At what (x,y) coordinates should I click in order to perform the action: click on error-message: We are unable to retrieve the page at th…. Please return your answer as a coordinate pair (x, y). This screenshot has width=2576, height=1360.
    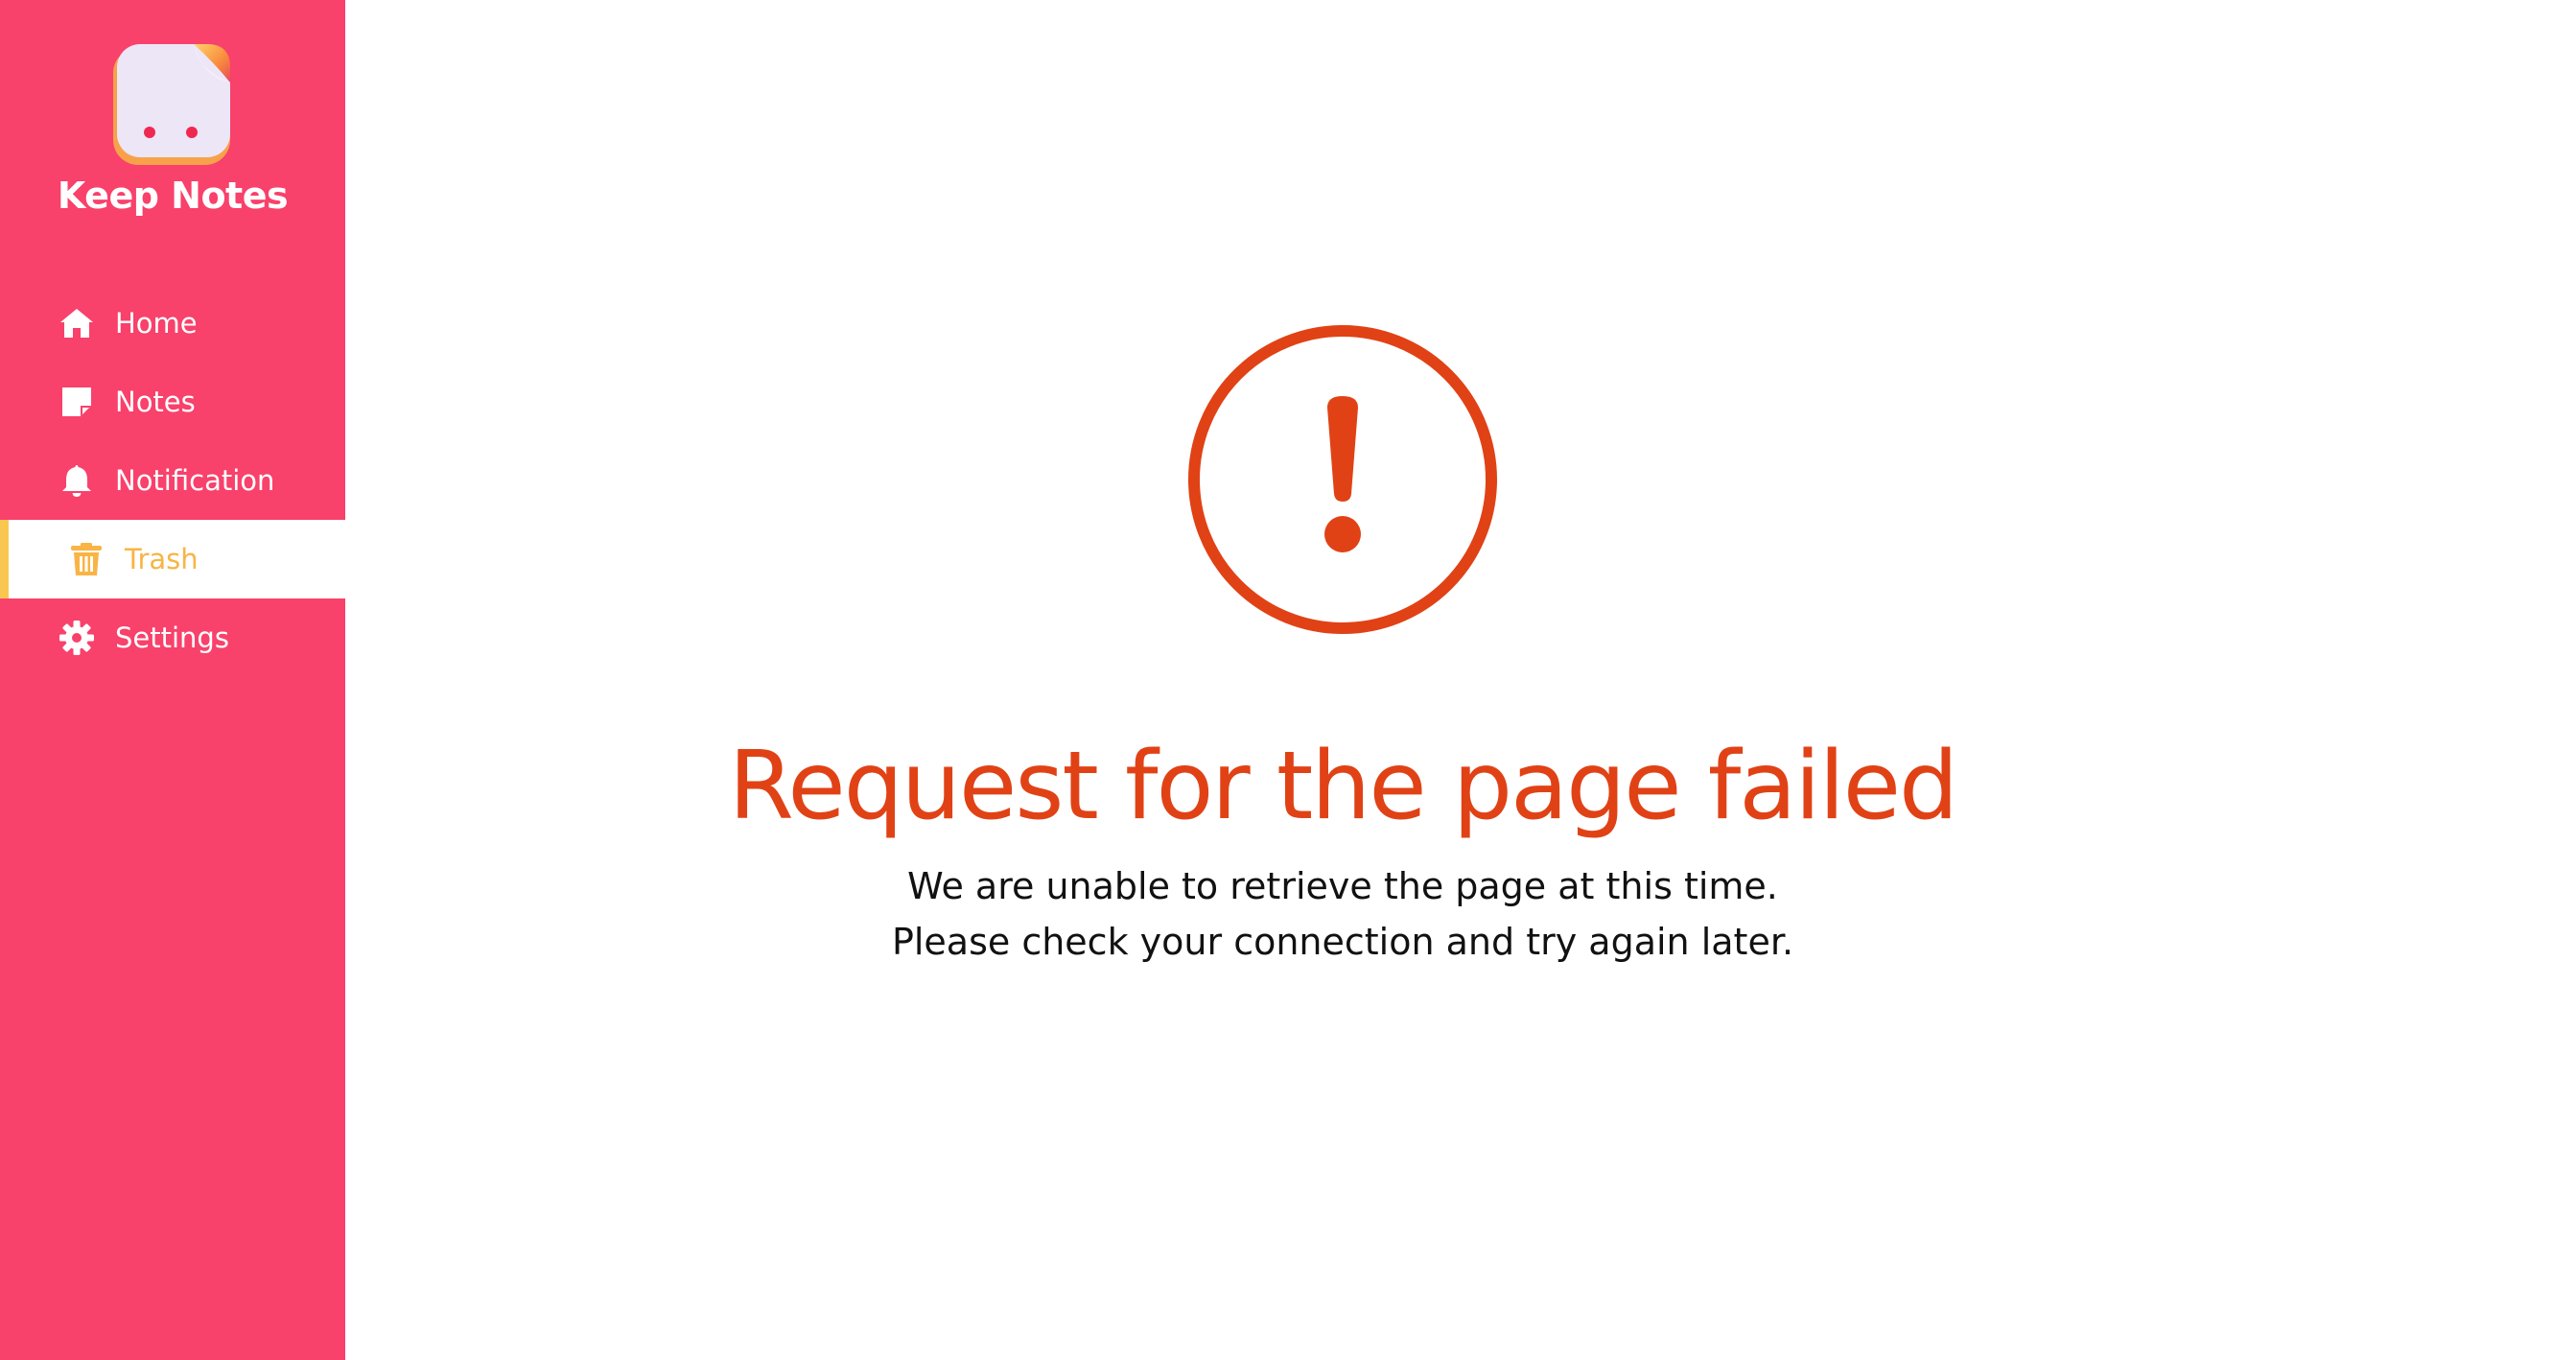
    Looking at the image, I should click on (1342, 914).